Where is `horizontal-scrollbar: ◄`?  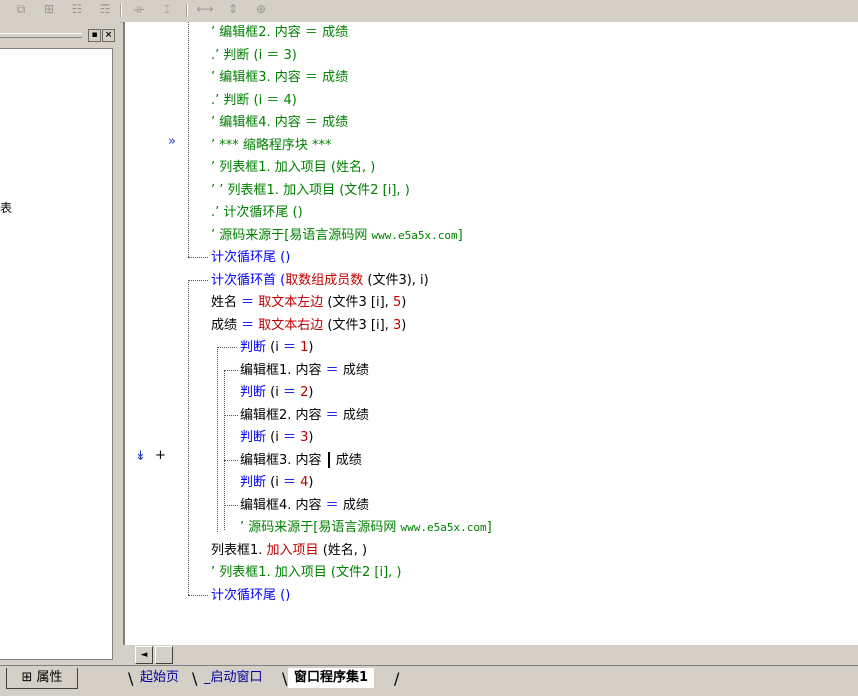 horizontal-scrollbar: ◄ is located at coordinates (491, 655).